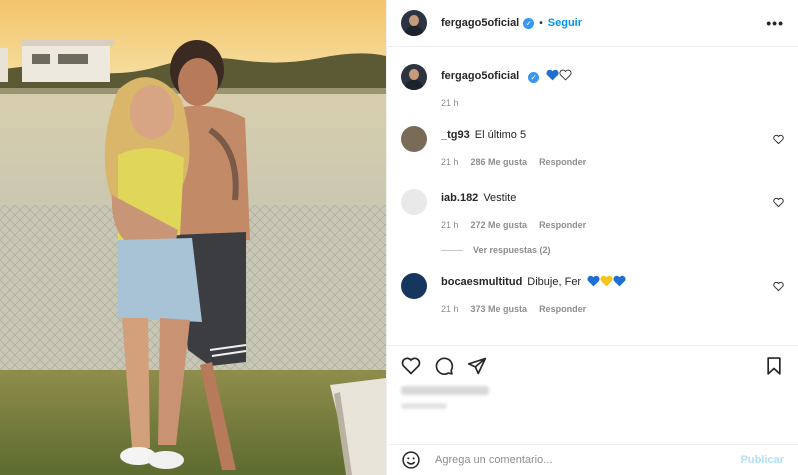 This screenshot has height=475, width=798. What do you see at coordinates (499, 225) in the screenshot?
I see `comment-likes: 272 Me gusta` at bounding box center [499, 225].